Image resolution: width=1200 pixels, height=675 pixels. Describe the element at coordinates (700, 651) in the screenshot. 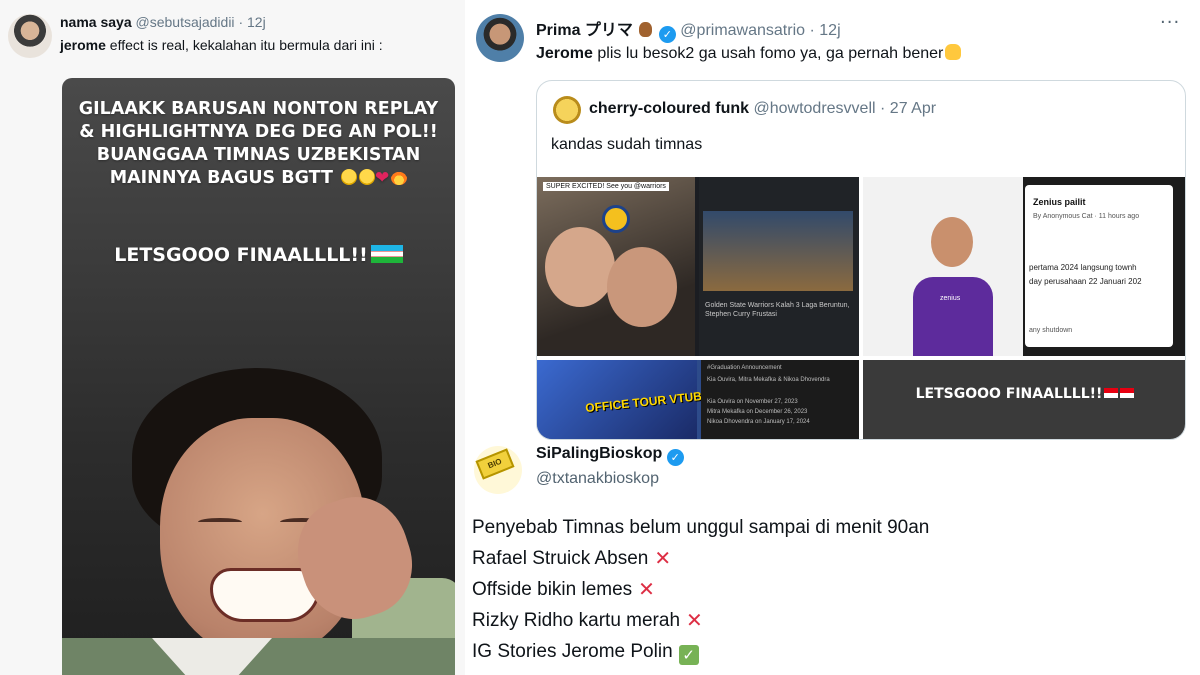

I see `tweet-line: IG Stories Jerome Polin ✓` at that location.